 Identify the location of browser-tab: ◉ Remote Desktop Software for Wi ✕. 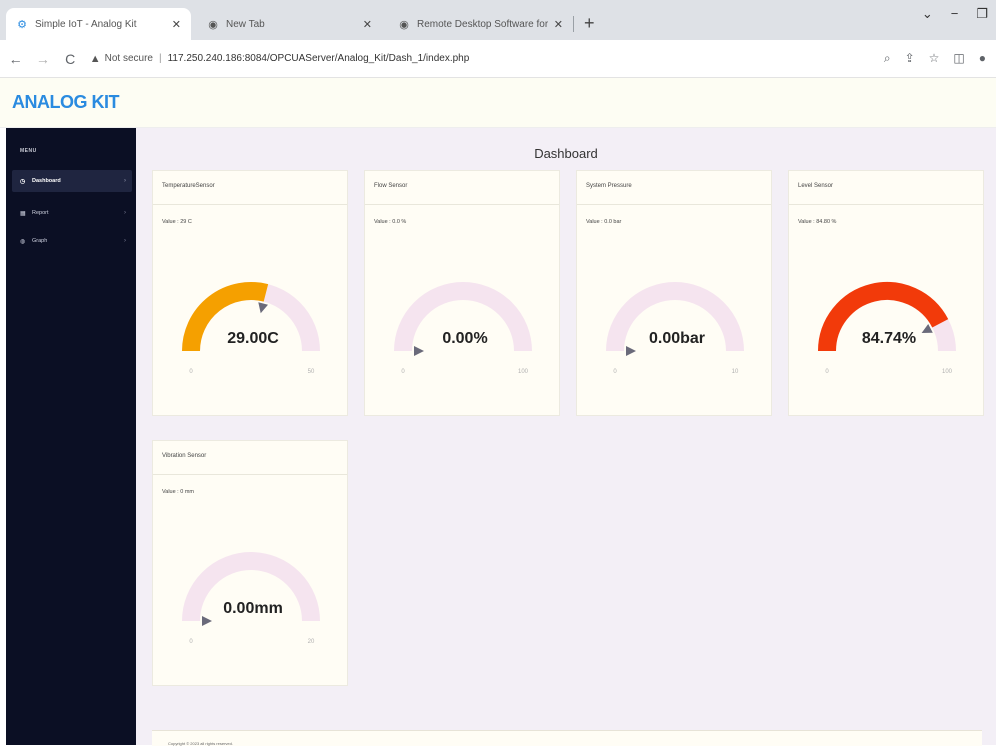
(480, 24).